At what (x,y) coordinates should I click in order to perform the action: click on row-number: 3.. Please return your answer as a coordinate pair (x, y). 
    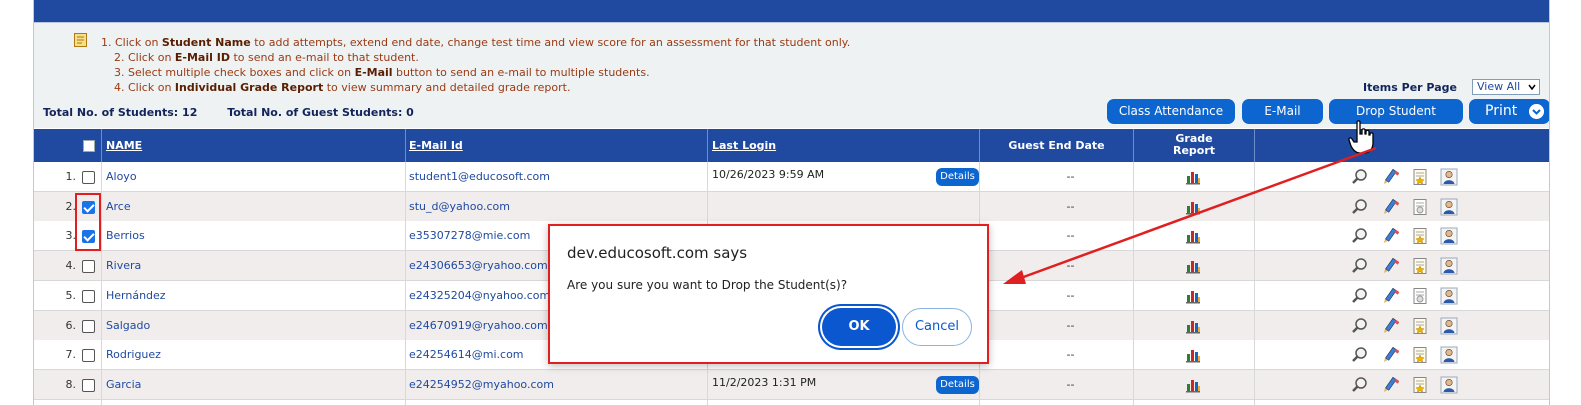
    Looking at the image, I should click on (71, 236).